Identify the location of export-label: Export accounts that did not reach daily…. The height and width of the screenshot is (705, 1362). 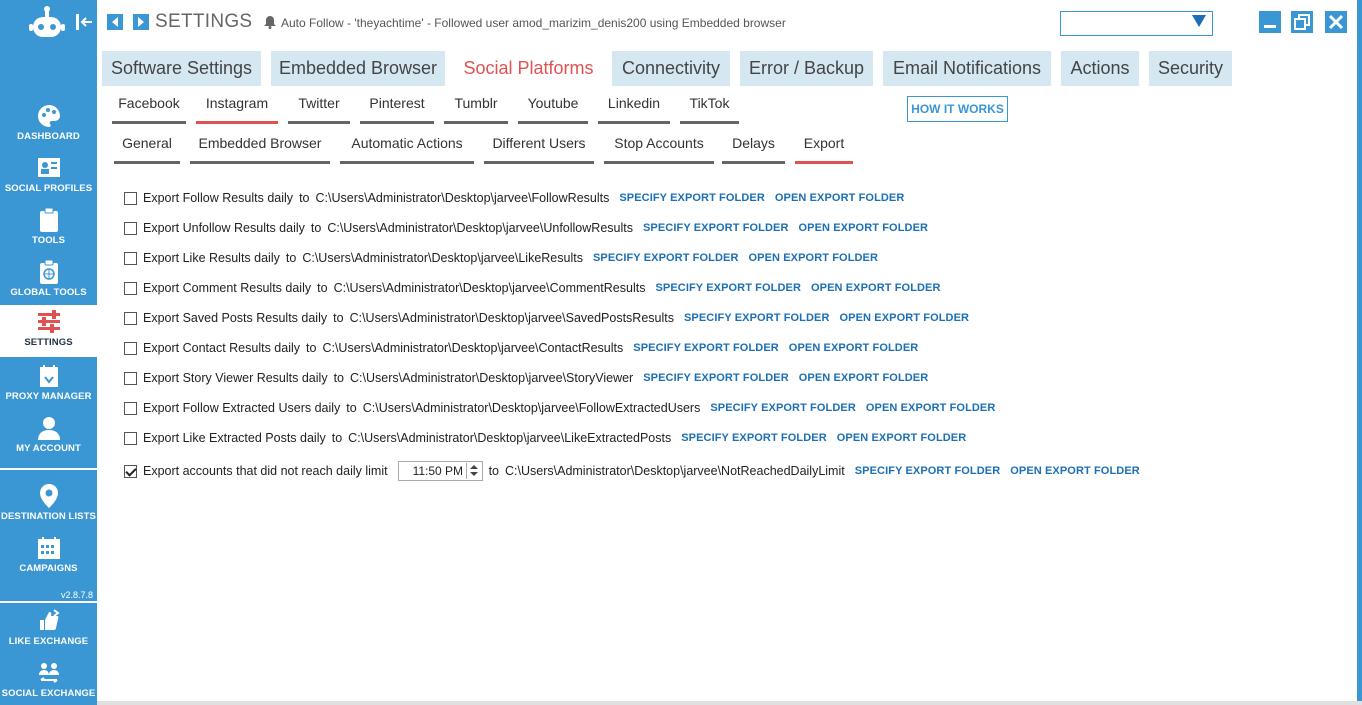
(265, 471).